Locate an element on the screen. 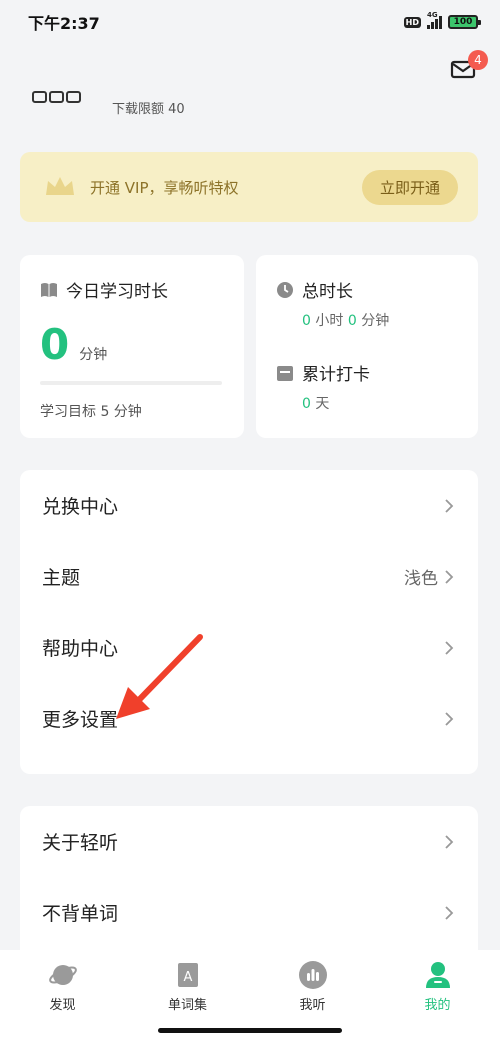  menu-item-label: 兑换中心 is located at coordinates (80, 507).